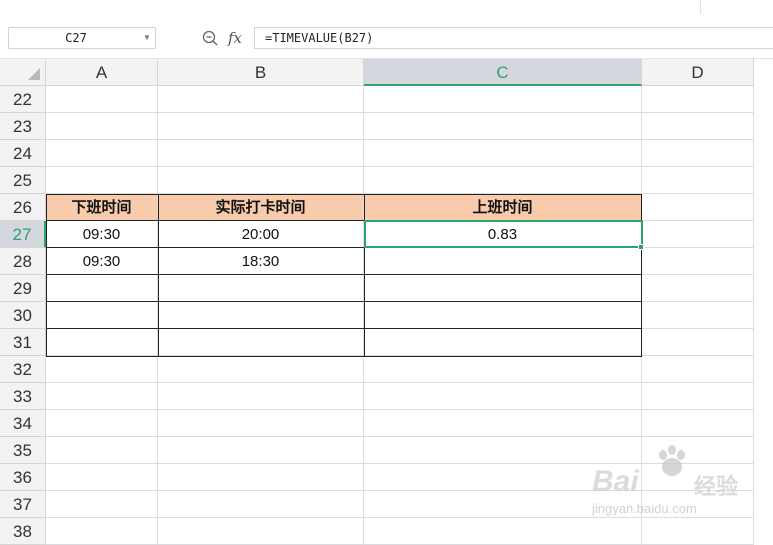 The height and width of the screenshot is (545, 773). Describe the element at coordinates (261, 342) in the screenshot. I see `cell-b31` at that location.